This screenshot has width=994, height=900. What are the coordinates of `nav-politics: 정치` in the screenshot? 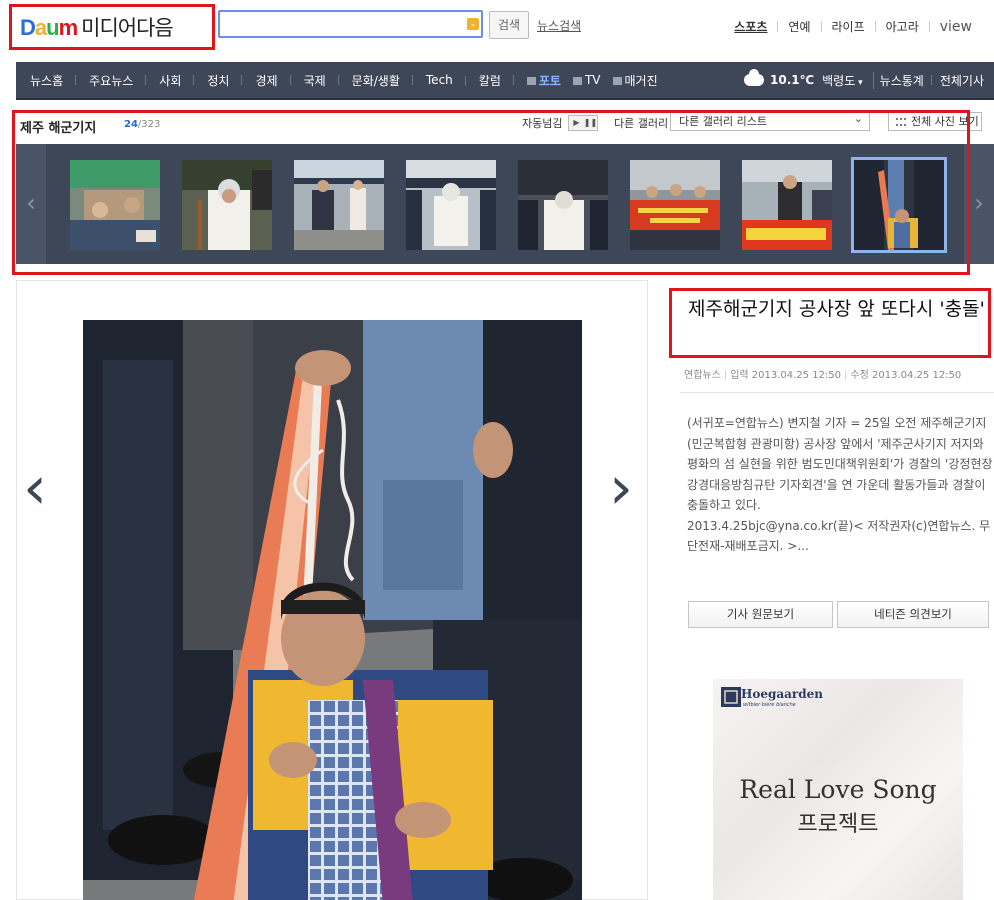 It's located at (218, 80).